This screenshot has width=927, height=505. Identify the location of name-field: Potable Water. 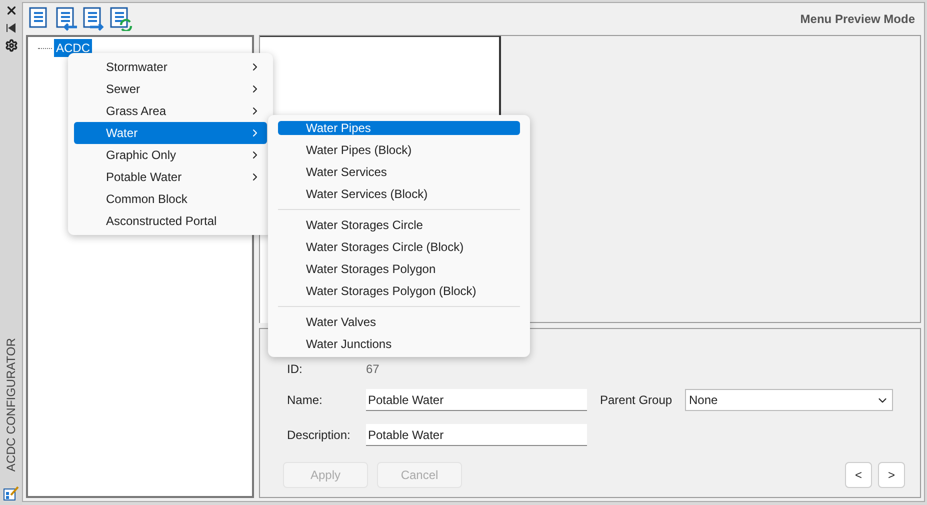
(476, 400).